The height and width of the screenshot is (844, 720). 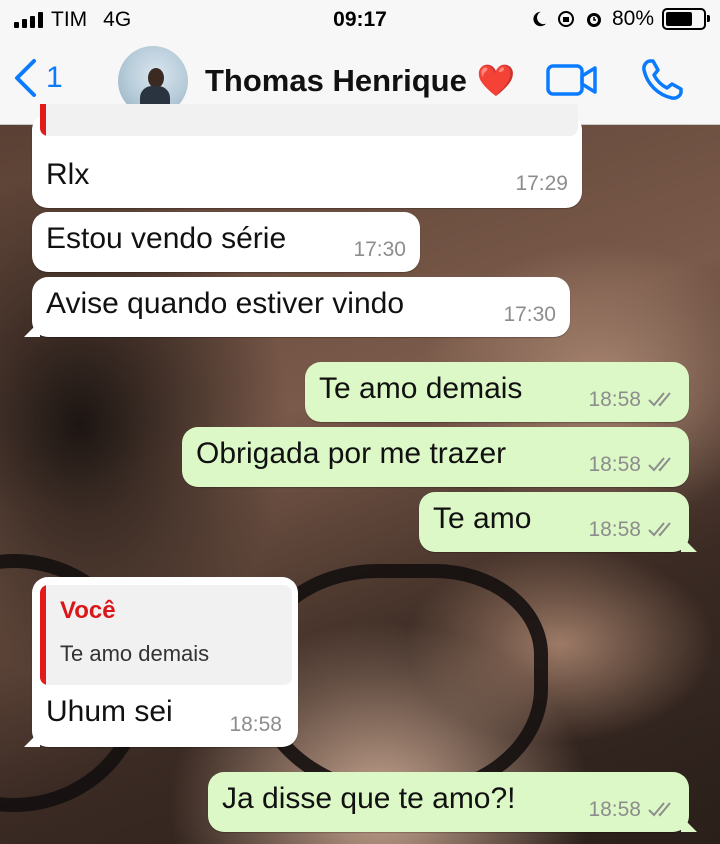 I want to click on message-bubble-incoming: Avise quando estiver vindo 17:30, so click(x=297, y=307).